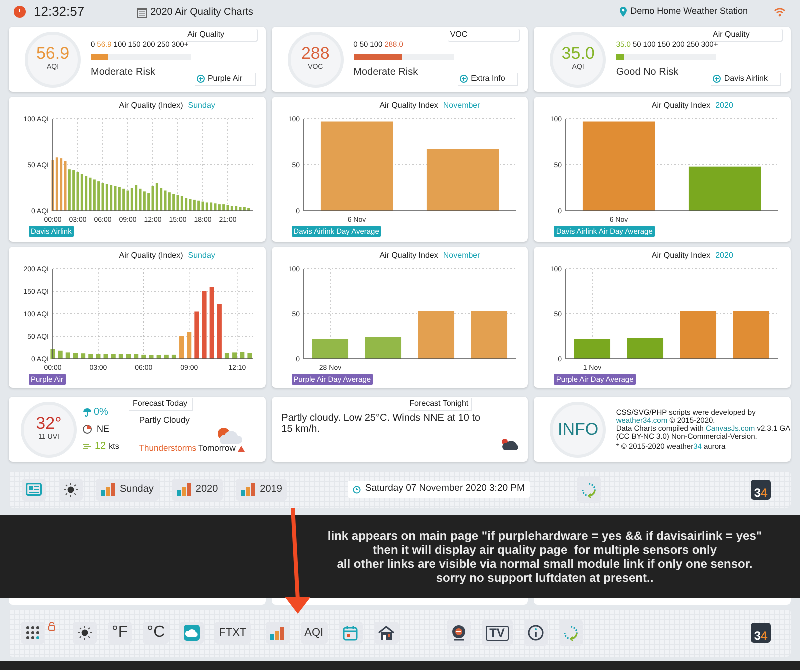 This screenshot has width=800, height=670. What do you see at coordinates (198, 489) in the screenshot?
I see `chart-button: 2020` at bounding box center [198, 489].